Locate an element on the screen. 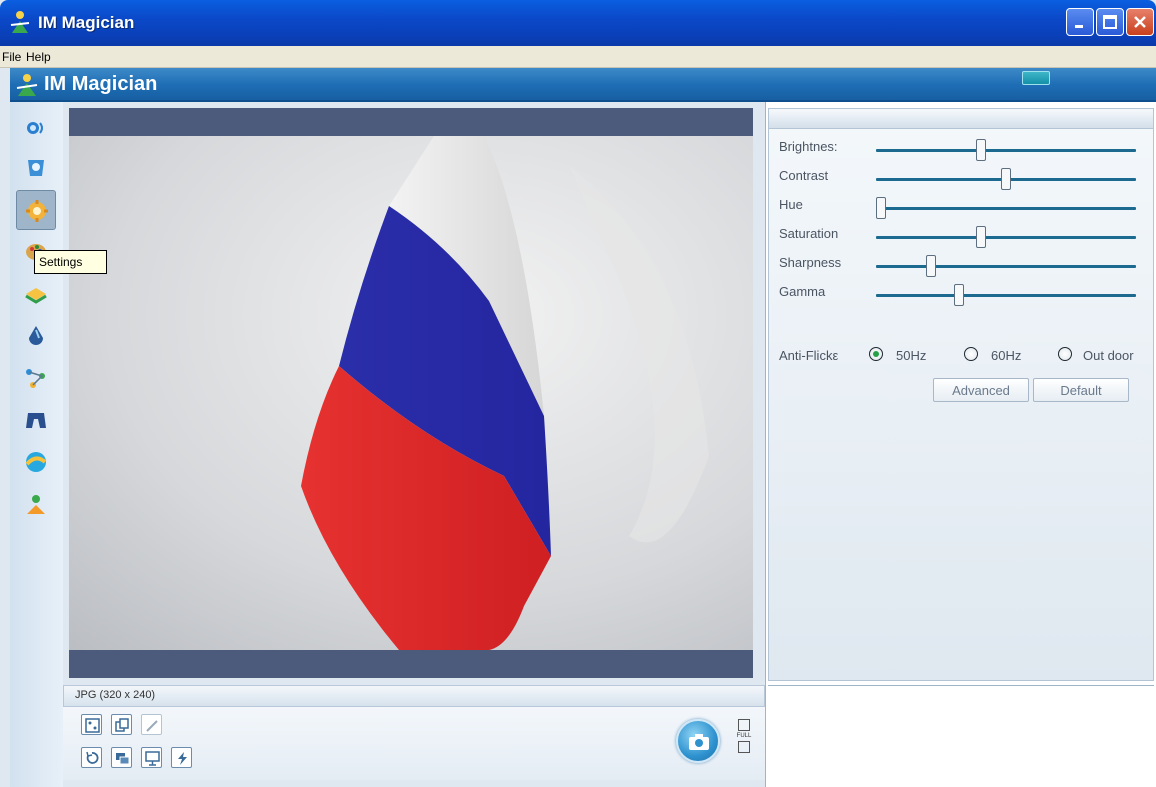 This screenshot has height=787, width=1156. snapshot-button is located at coordinates (698, 741).